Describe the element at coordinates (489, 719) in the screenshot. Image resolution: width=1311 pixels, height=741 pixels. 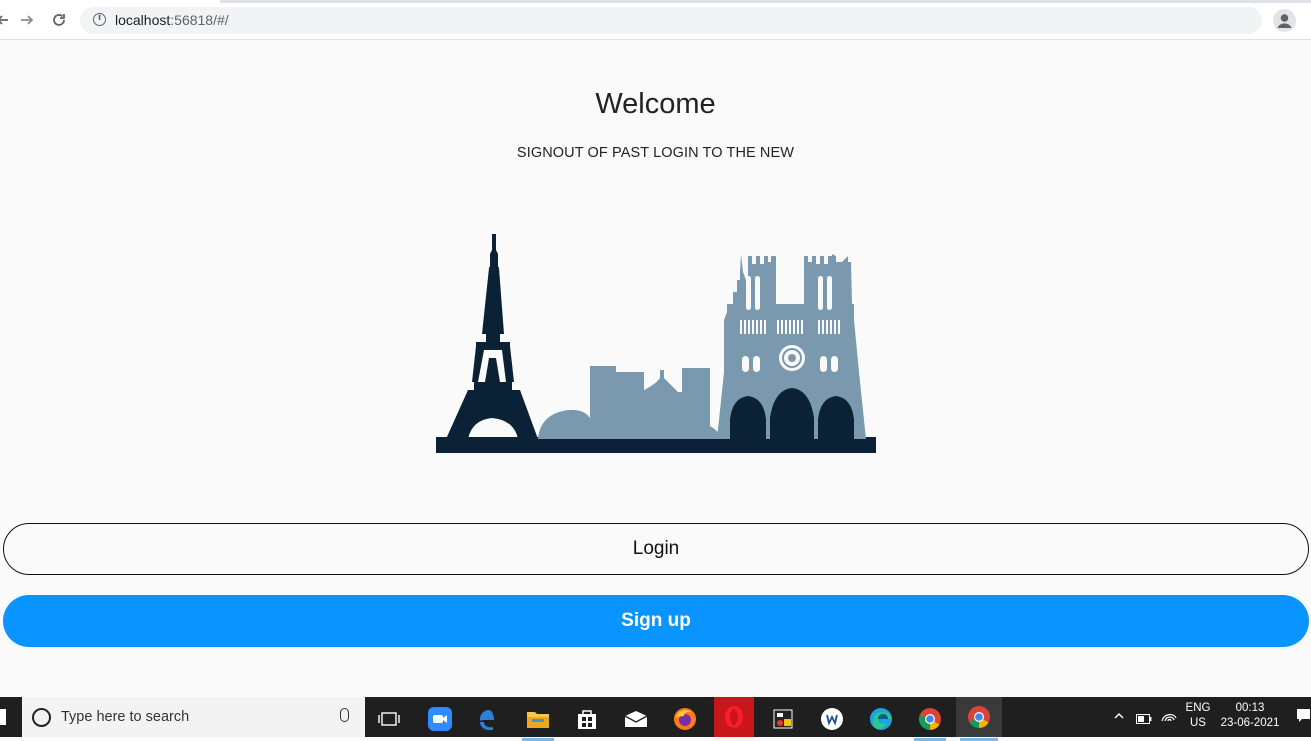
I see `edge-legacy-icon` at that location.